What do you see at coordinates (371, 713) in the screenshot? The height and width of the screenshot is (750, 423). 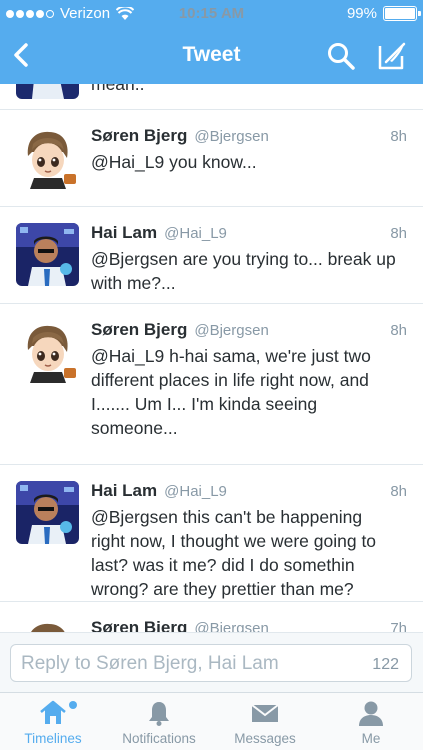 I see `person-icon` at bounding box center [371, 713].